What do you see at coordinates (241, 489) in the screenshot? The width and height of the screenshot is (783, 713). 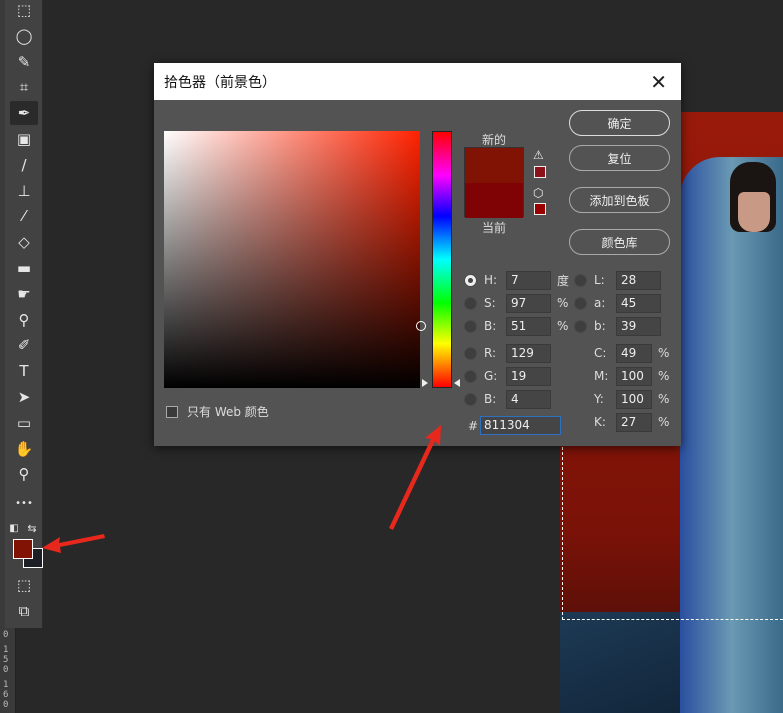 I see `annotation-arrows` at bounding box center [241, 489].